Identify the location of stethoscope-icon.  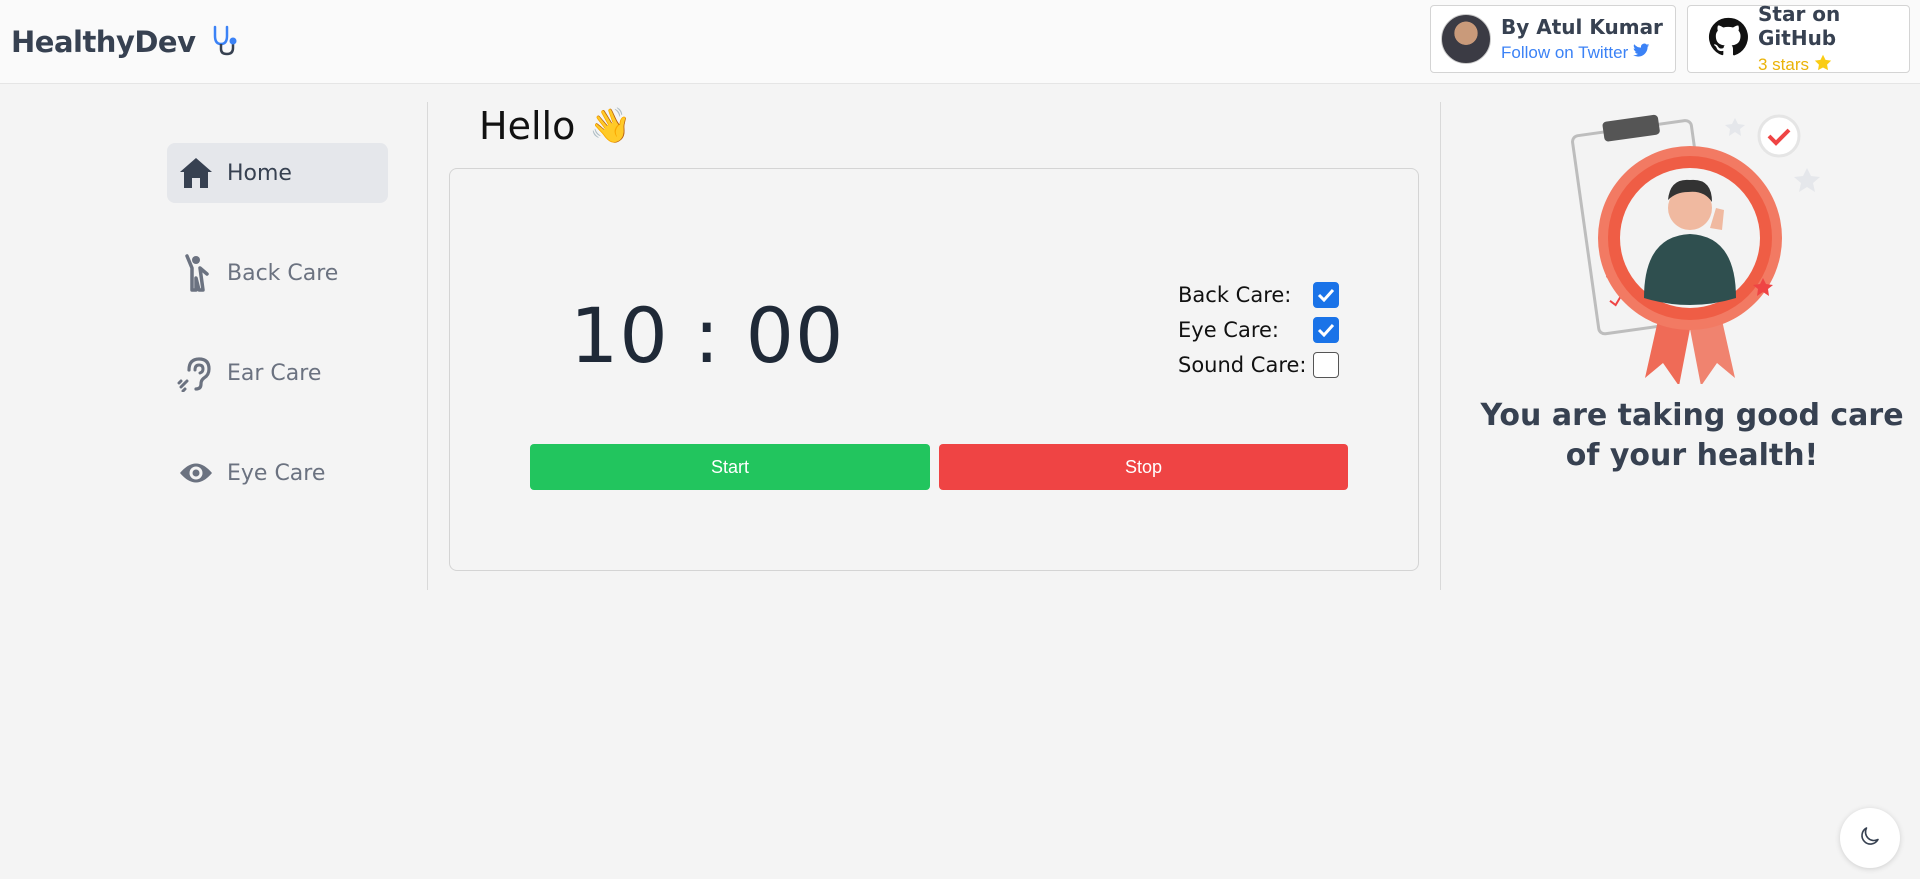
(225, 42).